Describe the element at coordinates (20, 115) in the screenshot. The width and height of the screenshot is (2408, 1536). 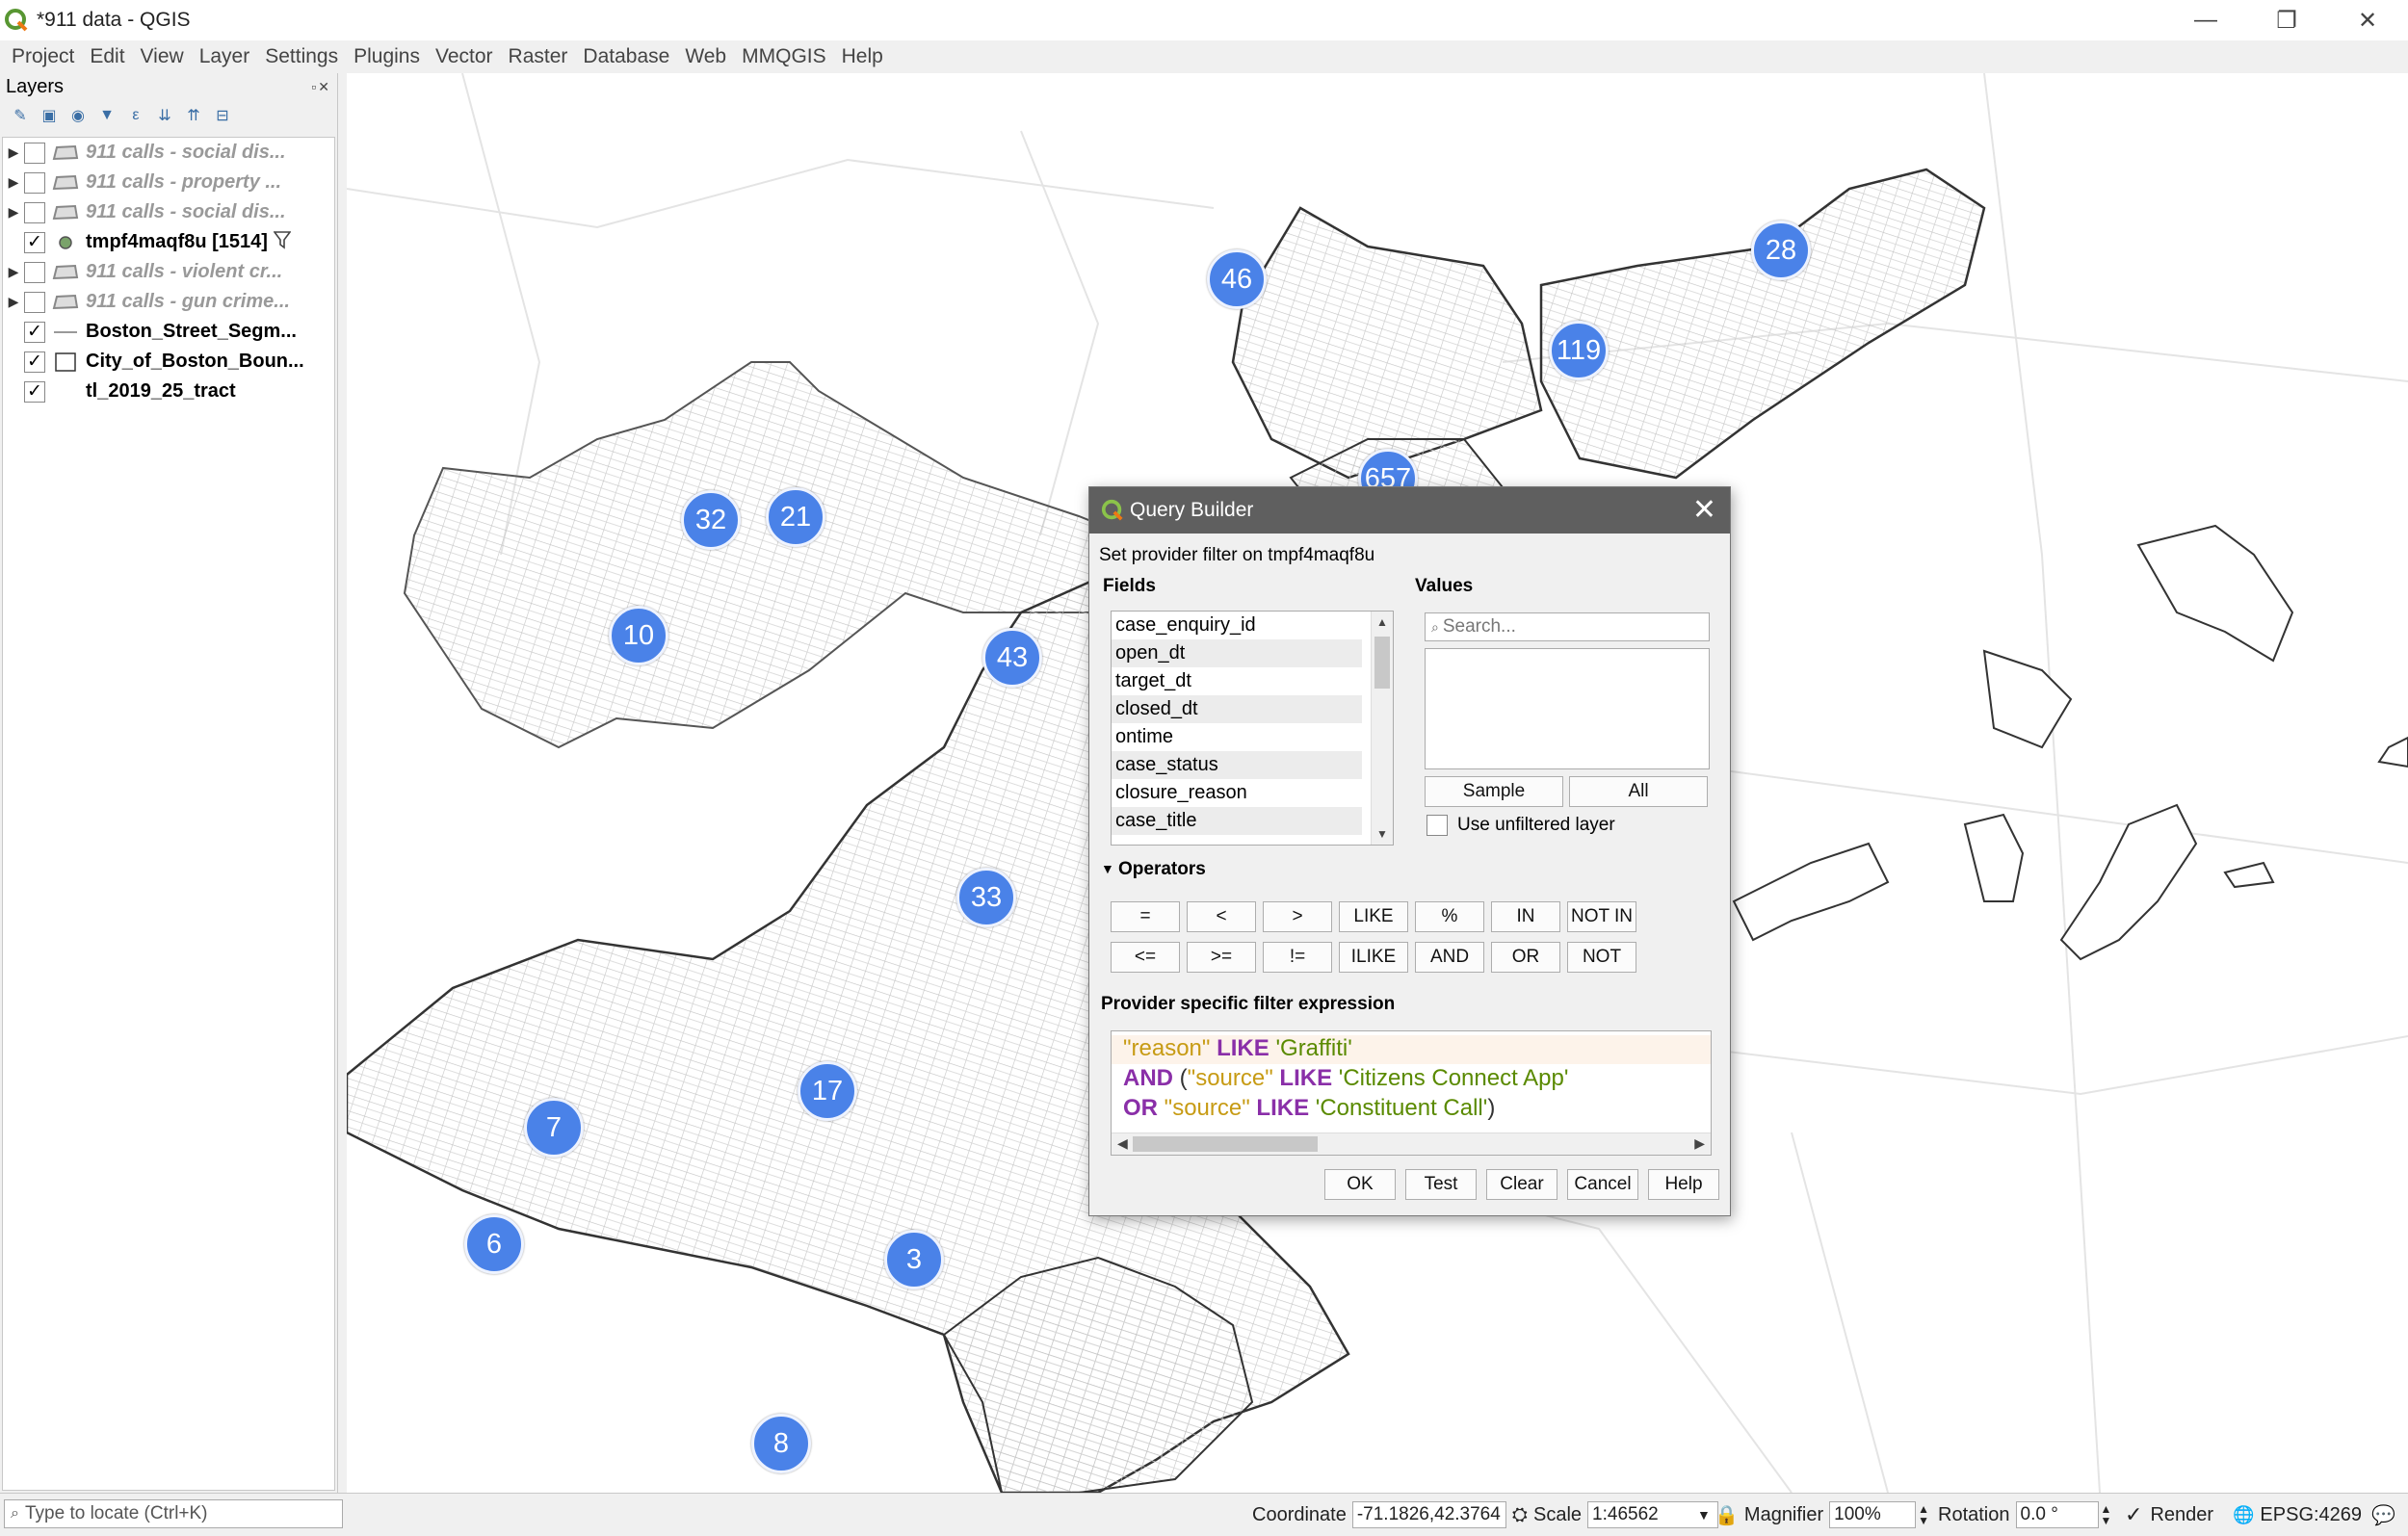
I see `style-manager-icon: ✎` at that location.